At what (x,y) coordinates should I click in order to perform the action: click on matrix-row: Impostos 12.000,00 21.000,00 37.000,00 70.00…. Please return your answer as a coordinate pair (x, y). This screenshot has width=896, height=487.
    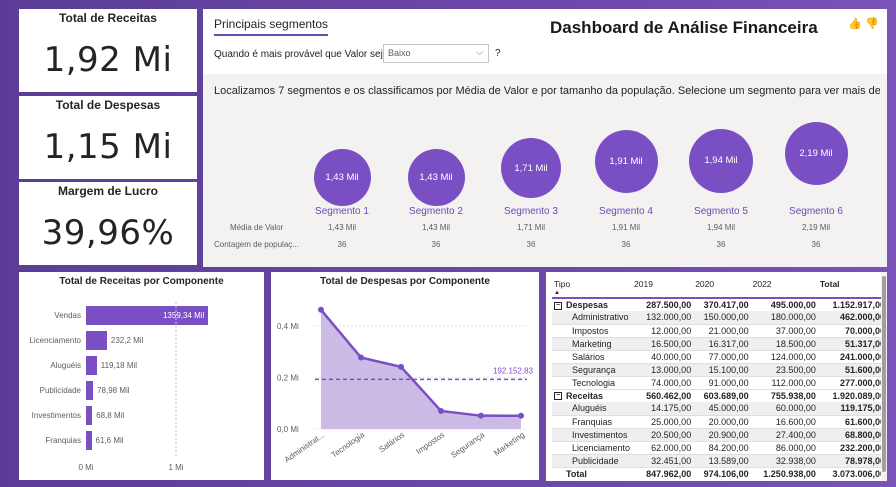
    Looking at the image, I should click on (719, 331).